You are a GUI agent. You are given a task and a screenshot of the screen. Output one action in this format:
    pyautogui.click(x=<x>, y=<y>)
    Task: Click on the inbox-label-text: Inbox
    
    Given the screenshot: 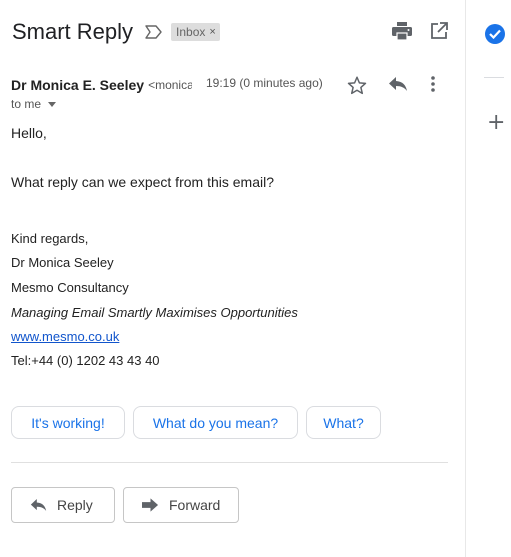 What is the action you would take?
    pyautogui.click(x=191, y=32)
    